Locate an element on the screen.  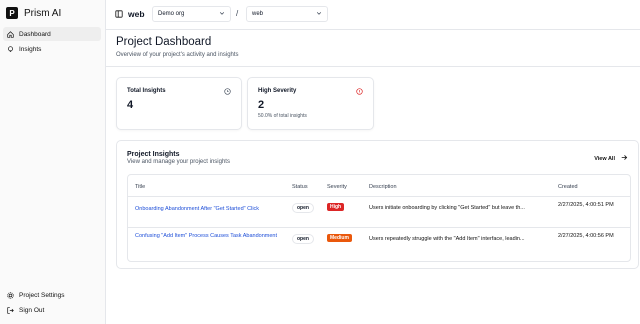
gear-icon is located at coordinates (10, 295).